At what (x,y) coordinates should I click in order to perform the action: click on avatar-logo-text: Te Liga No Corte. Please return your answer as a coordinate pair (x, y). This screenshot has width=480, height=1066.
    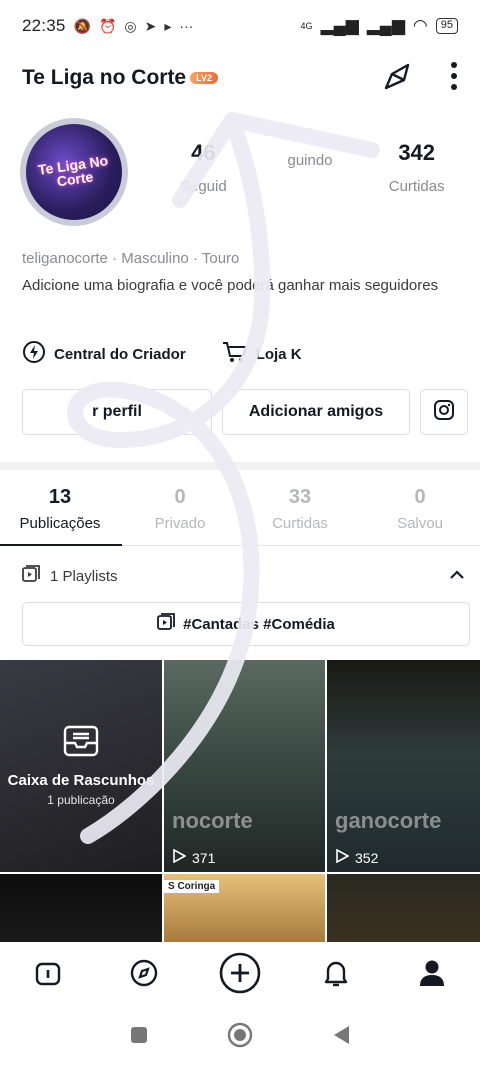
    Looking at the image, I should click on (73, 171).